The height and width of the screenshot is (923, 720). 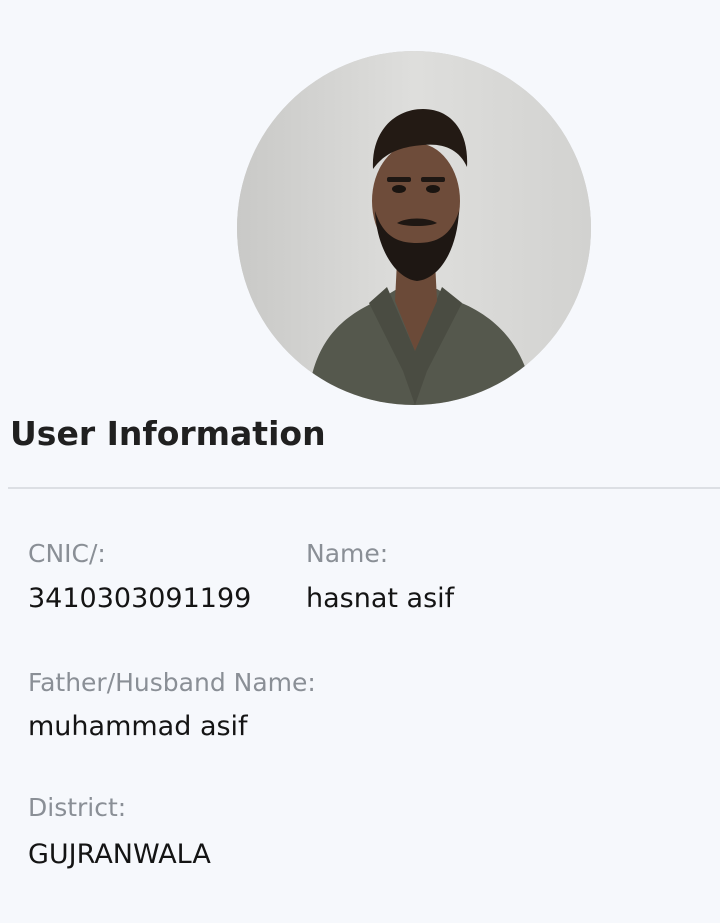 What do you see at coordinates (119, 854) in the screenshot?
I see `district-value: GUJRANWALA` at bounding box center [119, 854].